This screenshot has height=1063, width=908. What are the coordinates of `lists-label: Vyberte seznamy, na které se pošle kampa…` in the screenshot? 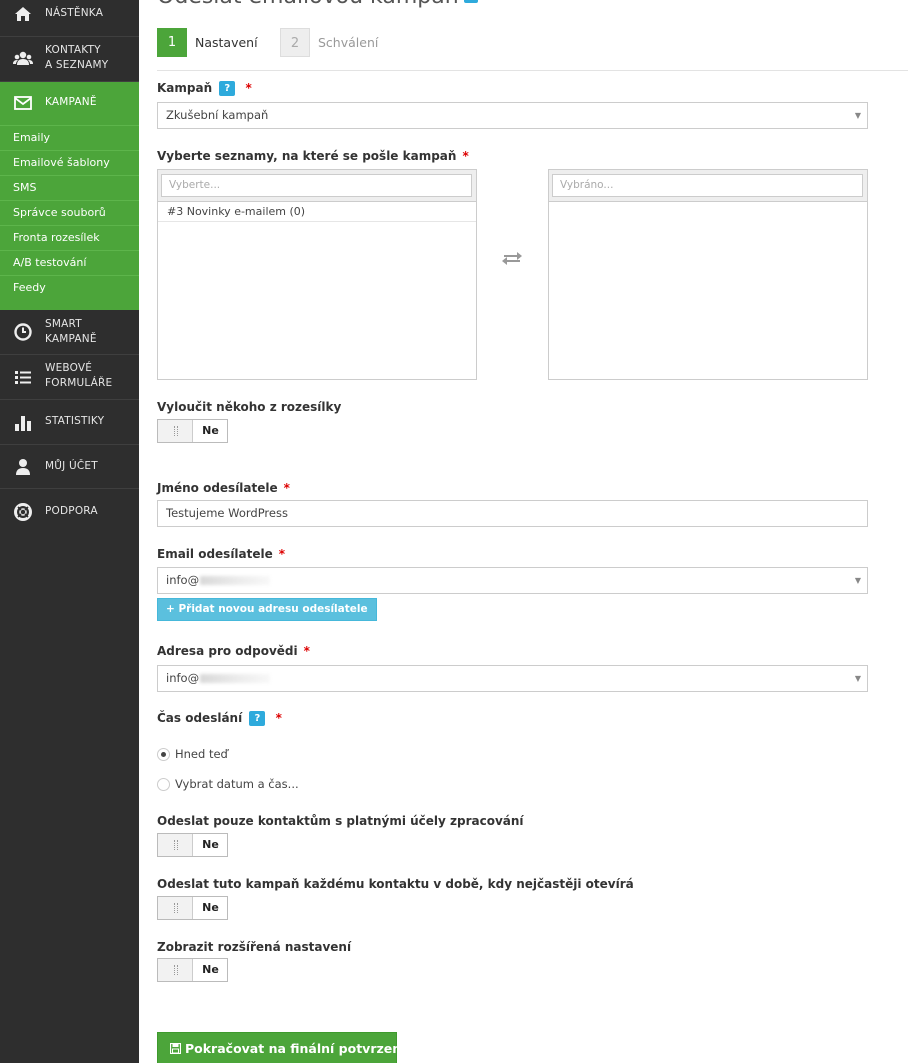 It's located at (313, 156).